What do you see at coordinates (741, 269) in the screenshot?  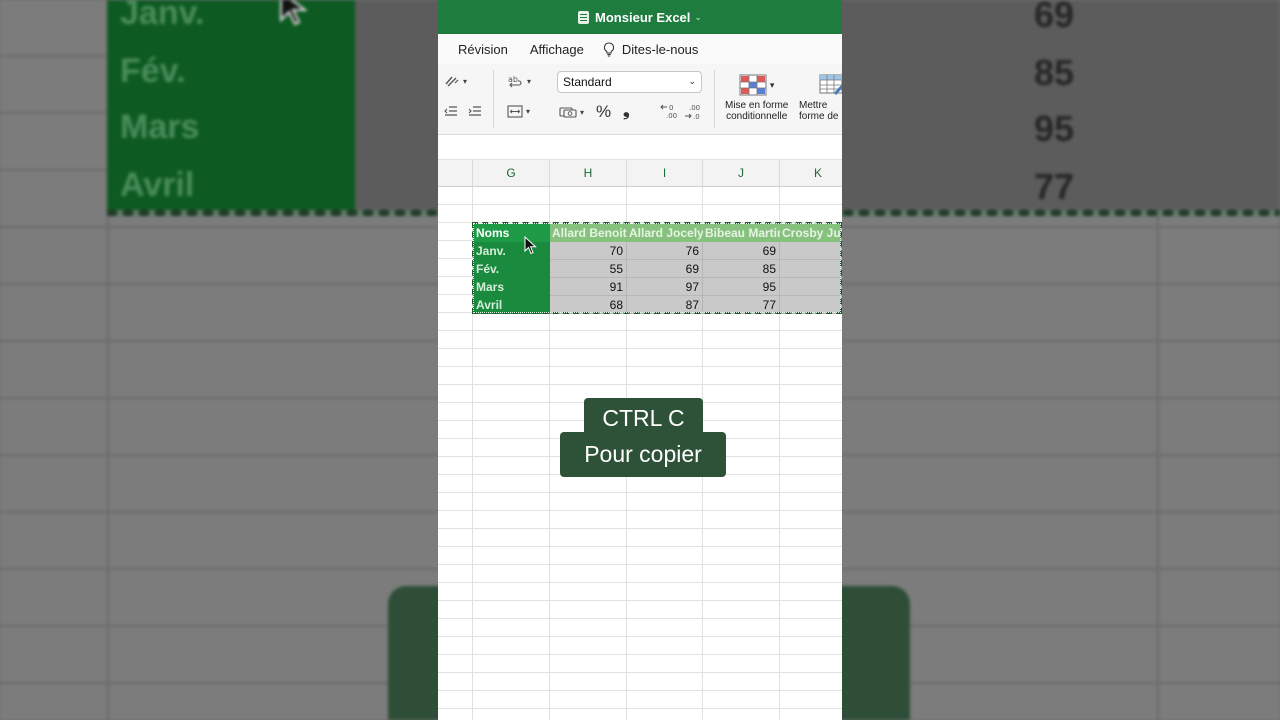 I see `value-cell: 85` at bounding box center [741, 269].